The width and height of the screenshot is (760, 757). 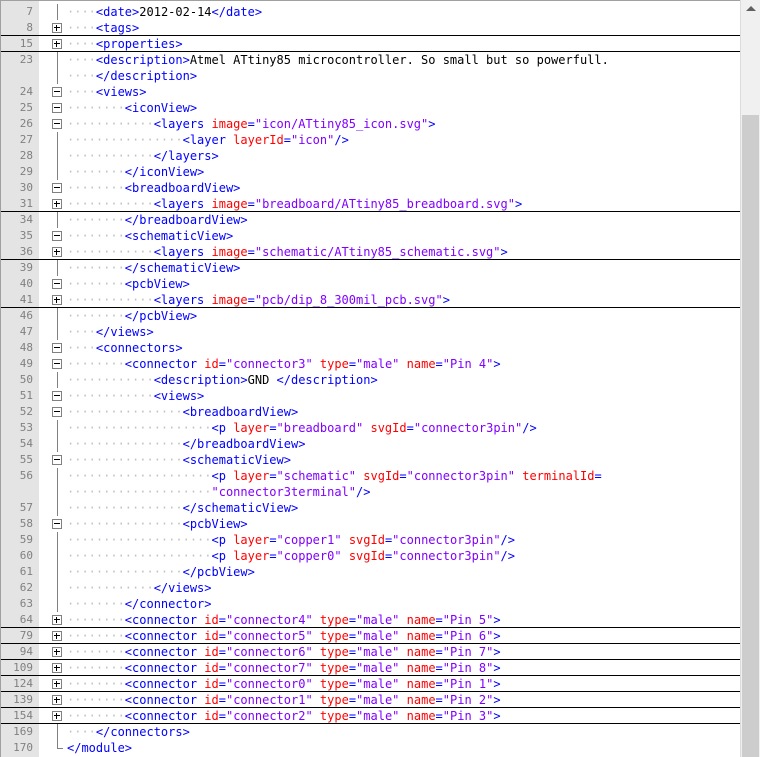 I want to click on line-number: 79, so click(x=26, y=635).